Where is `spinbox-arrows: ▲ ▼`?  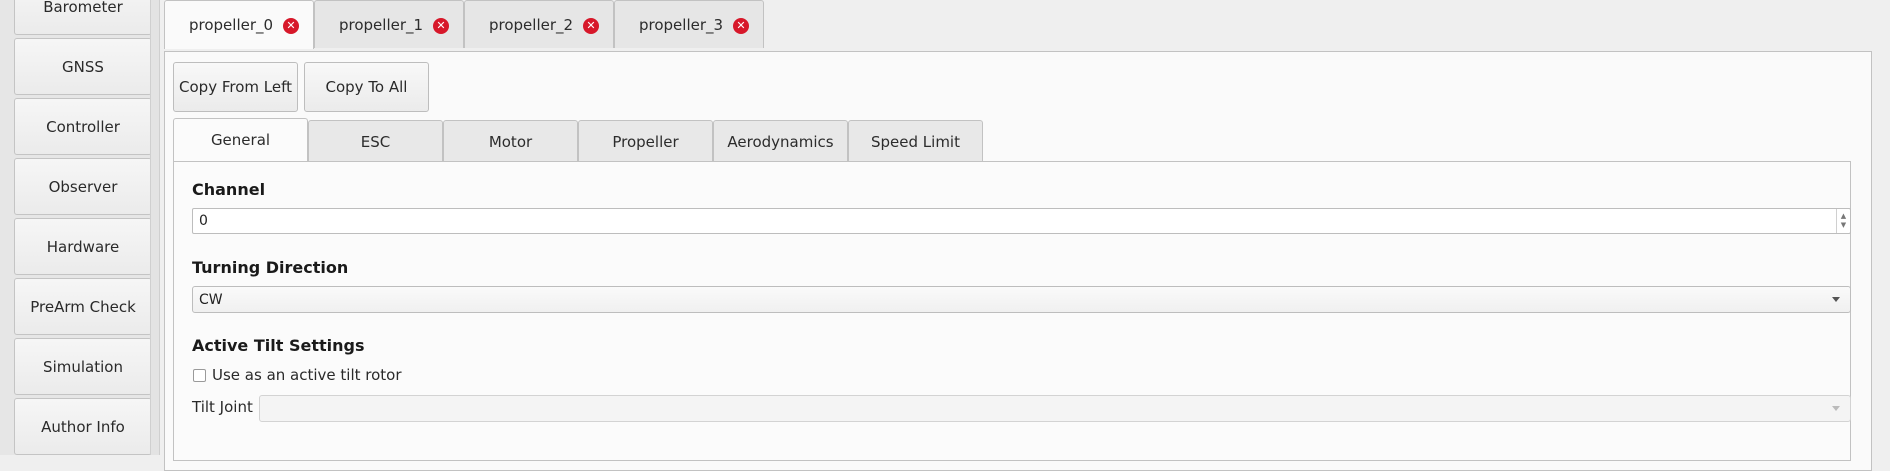
spinbox-arrows: ▲ ▼ is located at coordinates (1843, 221).